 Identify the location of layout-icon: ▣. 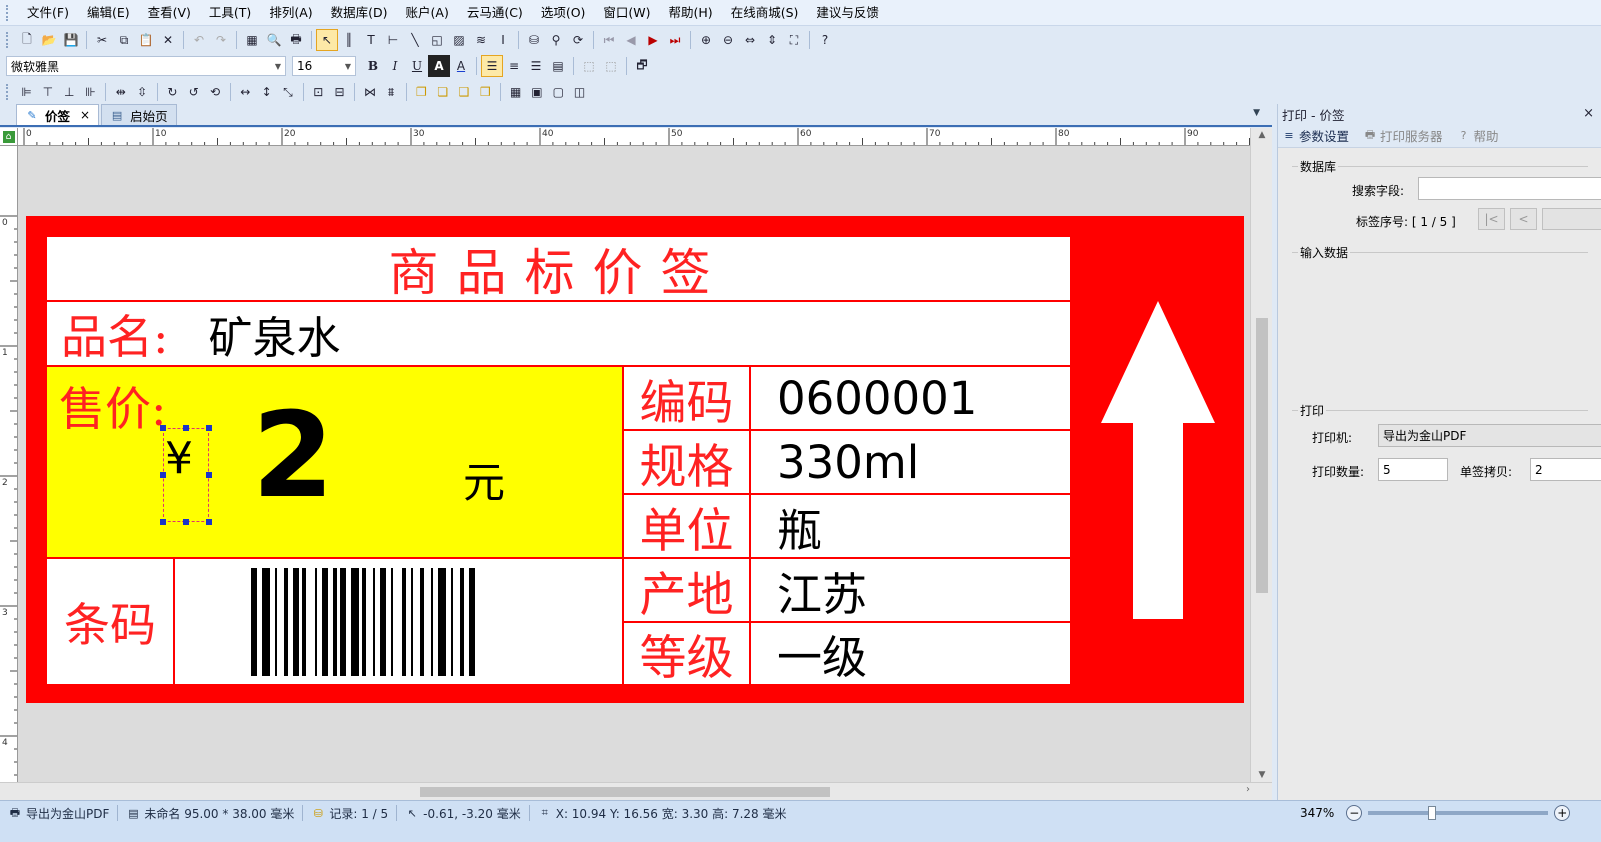
(536, 92).